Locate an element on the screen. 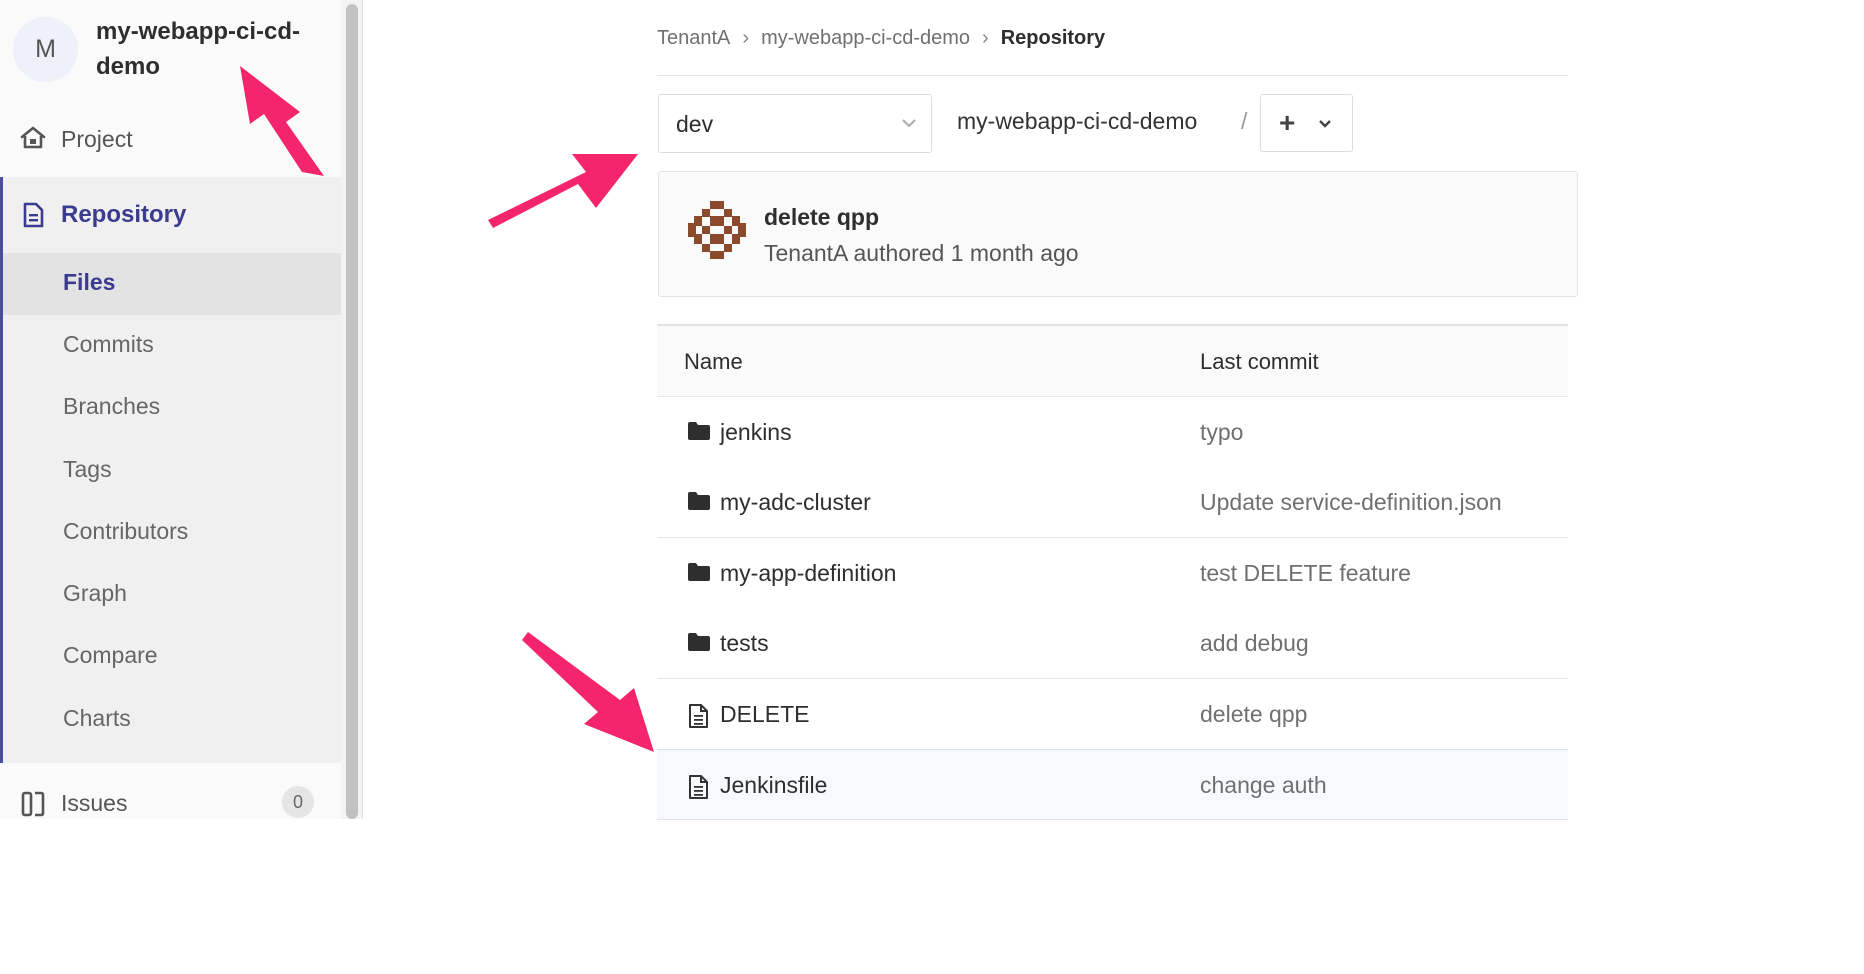 Image resolution: width=1864 pixels, height=974 pixels. table-row: jenkins typo is located at coordinates (1112, 432).